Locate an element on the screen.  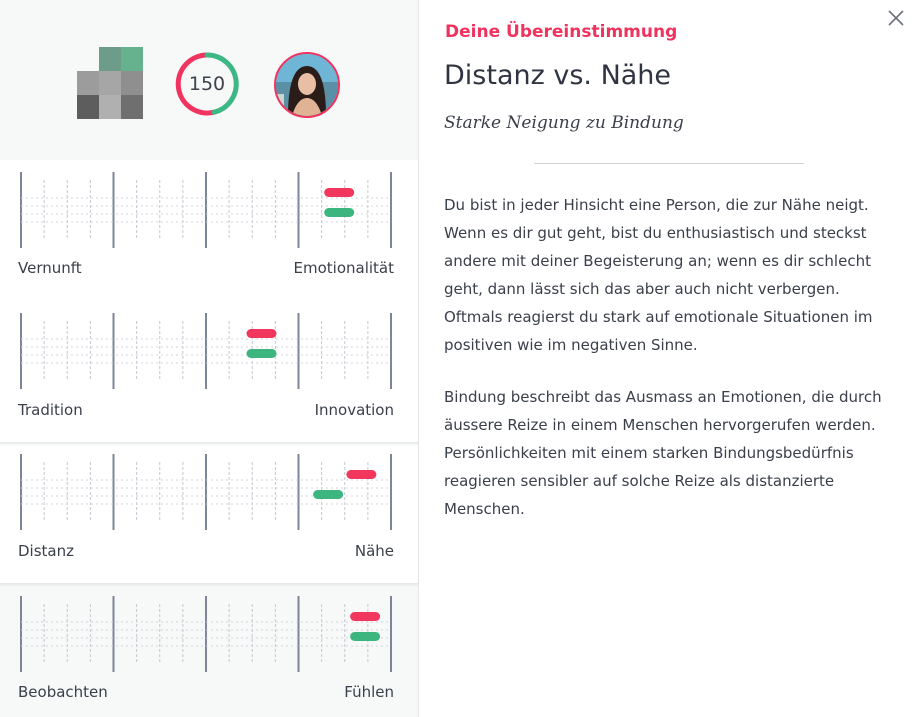
page-subtitle: Starke Neigung zu Bindung is located at coordinates (564, 123).